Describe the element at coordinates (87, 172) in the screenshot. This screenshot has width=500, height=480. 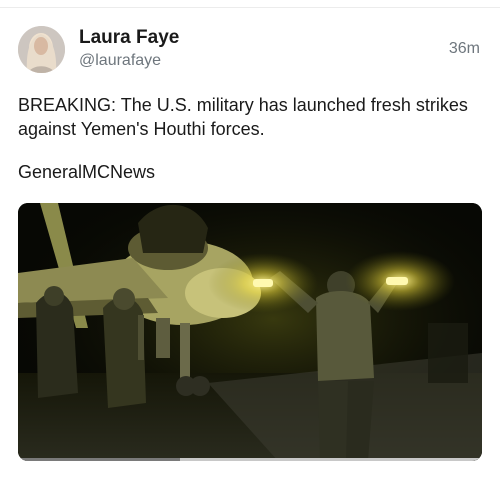
I see `post-source: GeneralMCNews` at that location.